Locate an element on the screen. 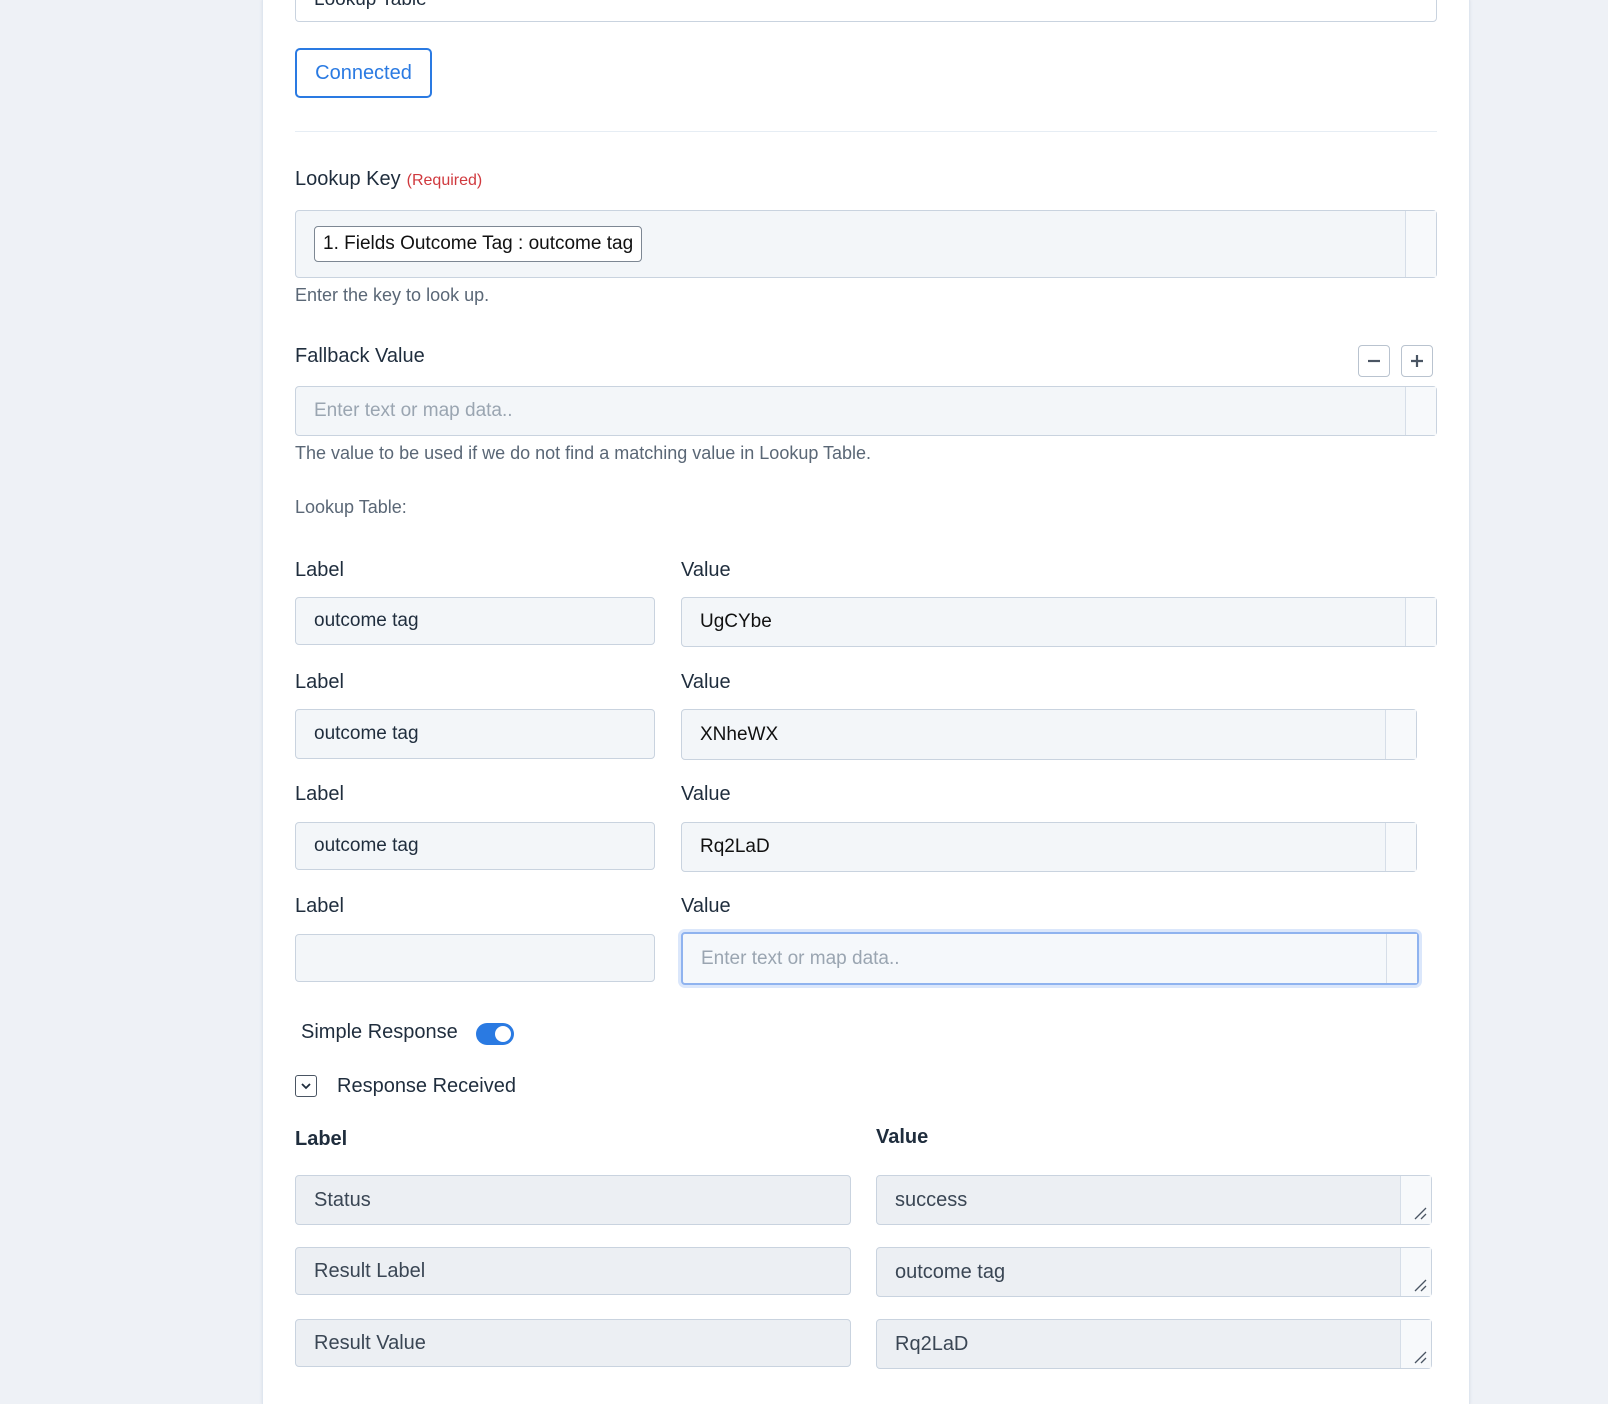 Image resolution: width=1608 pixels, height=1404 pixels. fallback-value-label: Fallback Value is located at coordinates (360, 356).